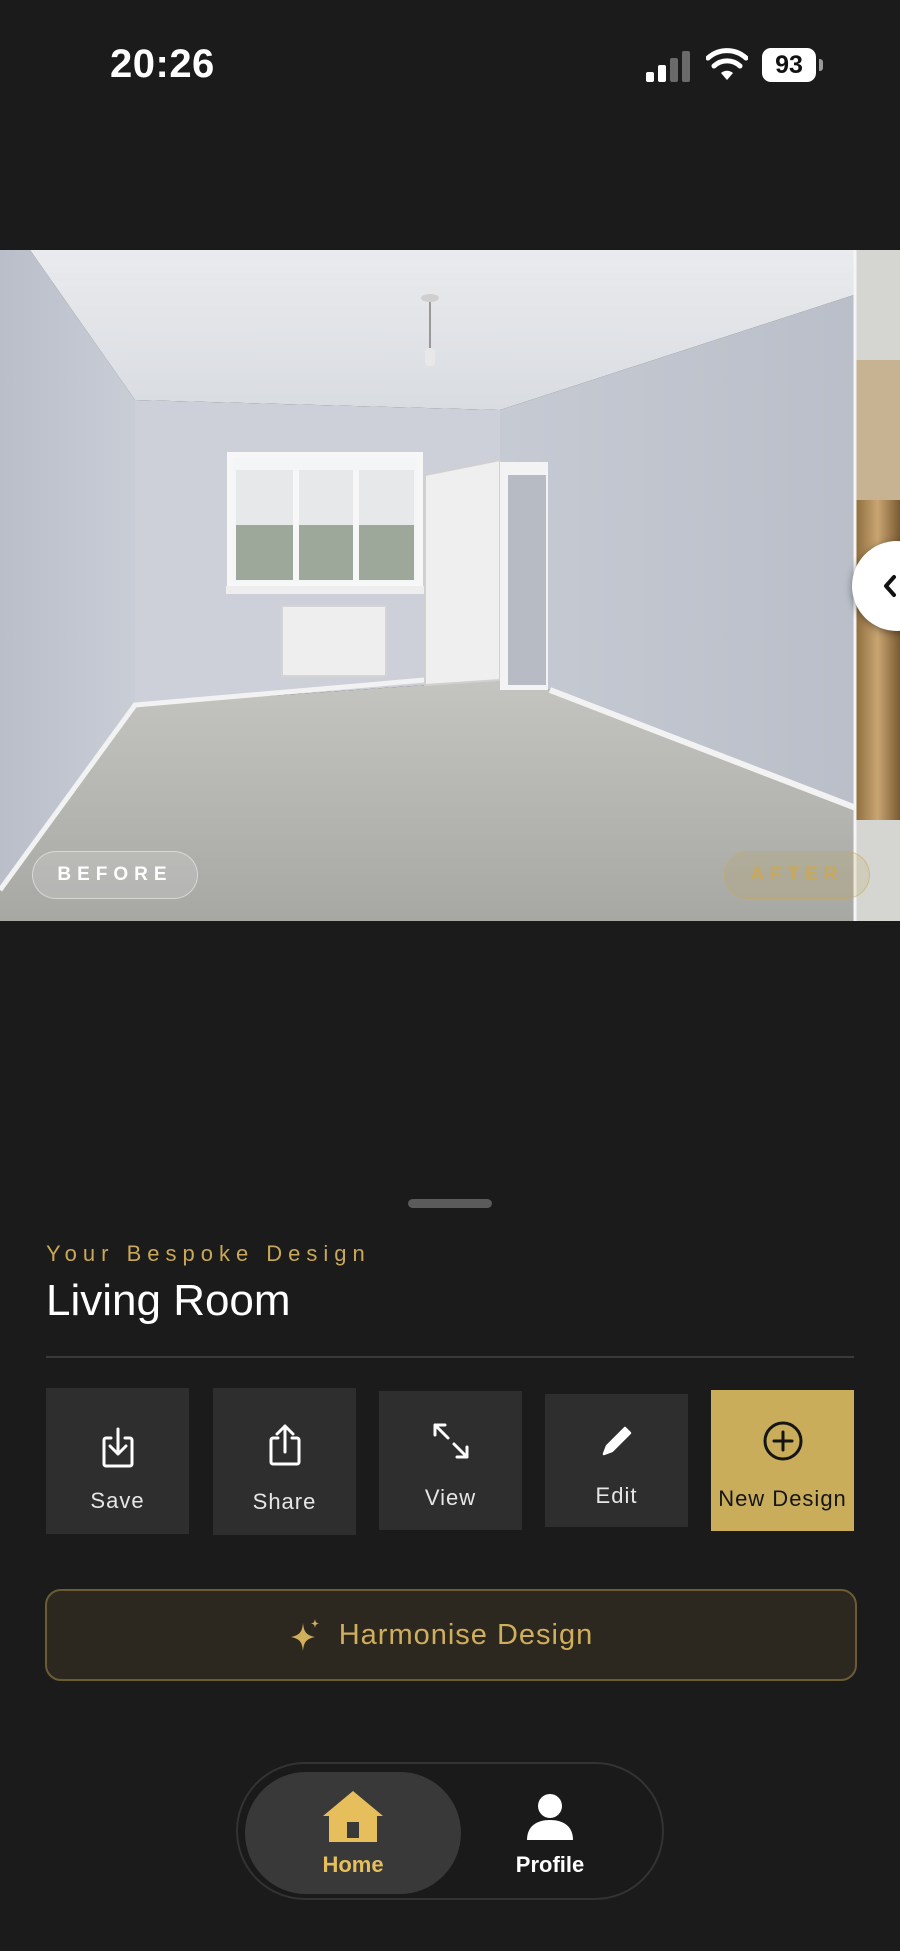 The width and height of the screenshot is (900, 1951). I want to click on tab-home: Home, so click(353, 1833).